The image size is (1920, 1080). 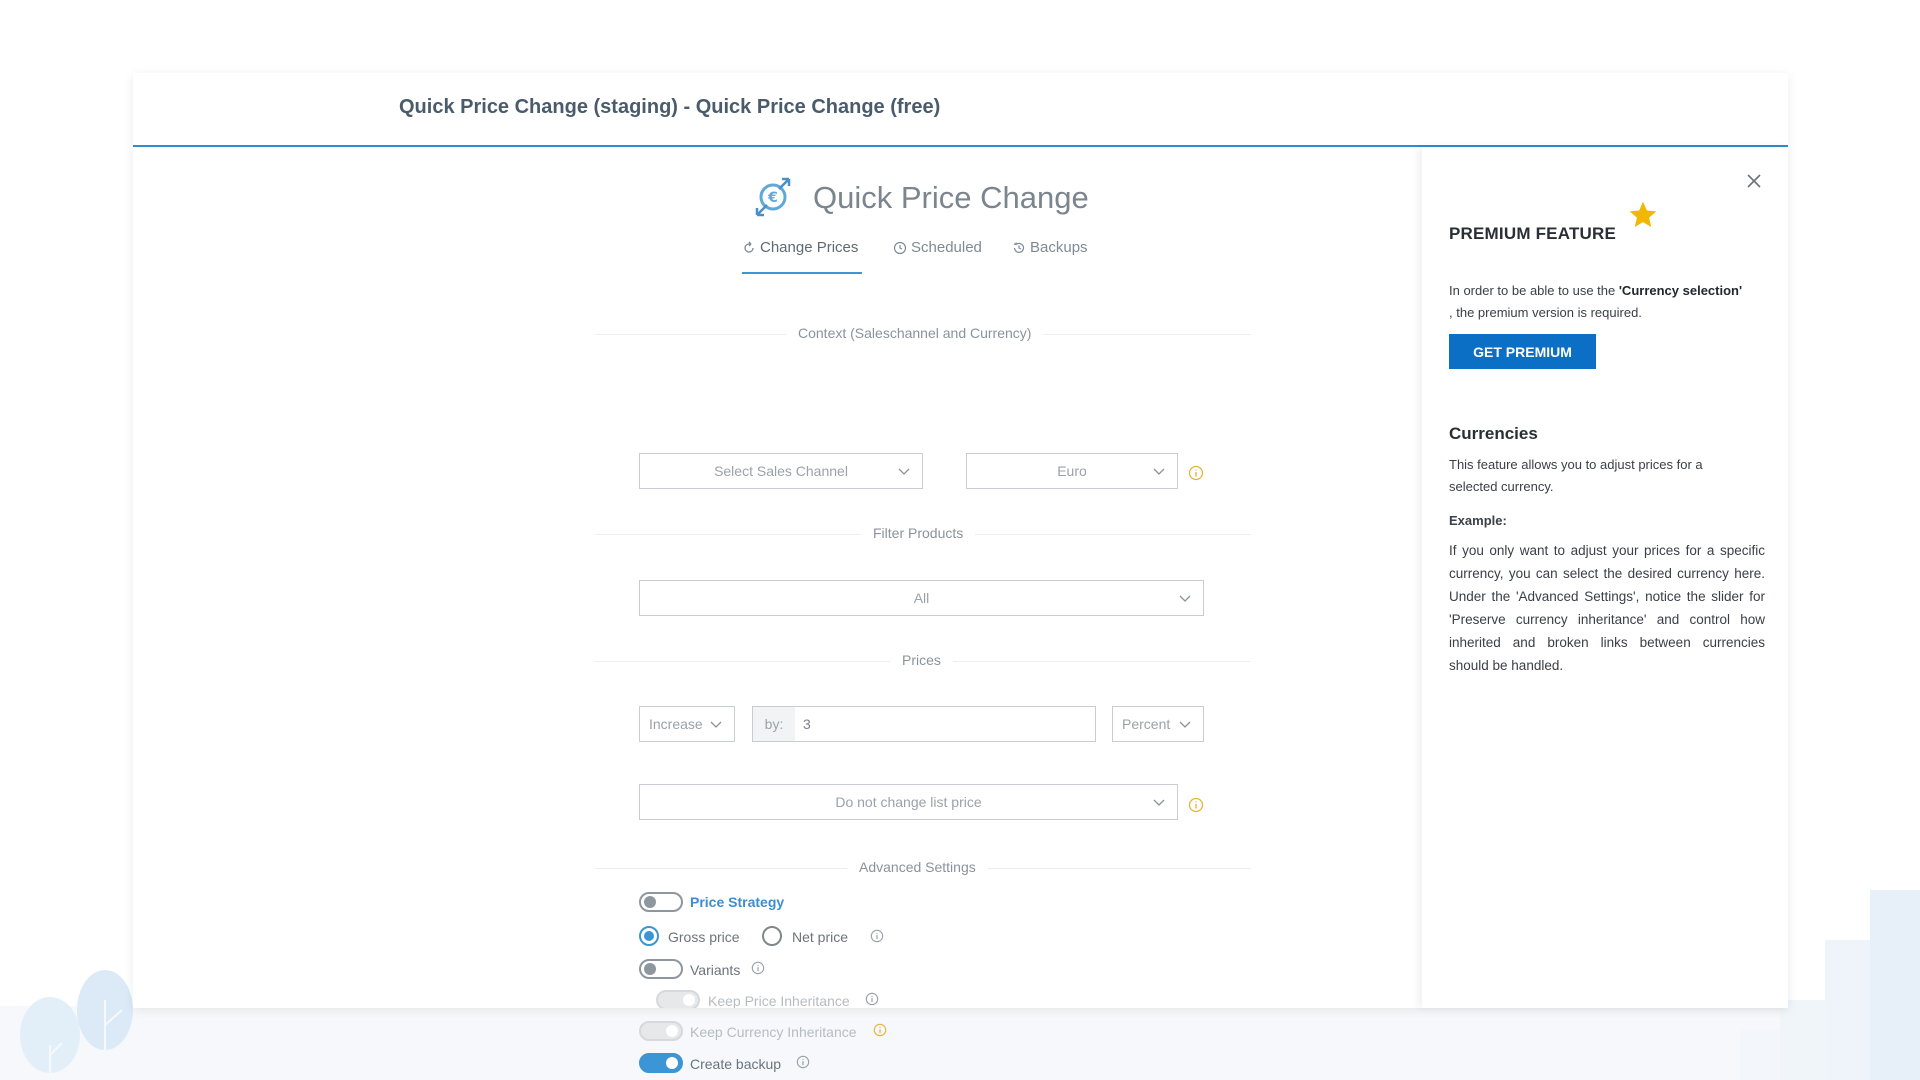 What do you see at coordinates (737, 902) in the screenshot?
I see `price-strategy-label: Price Strategy` at bounding box center [737, 902].